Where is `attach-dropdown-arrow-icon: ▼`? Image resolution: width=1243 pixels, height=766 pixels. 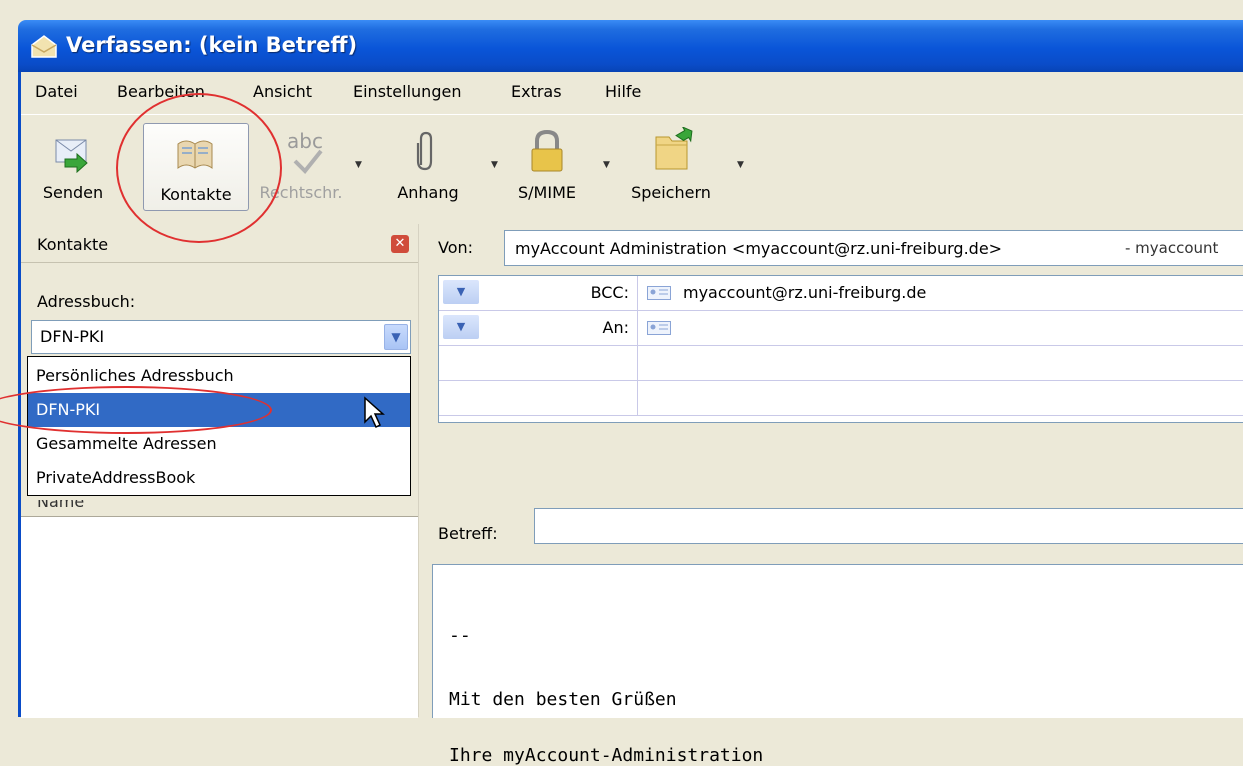 attach-dropdown-arrow-icon: ▼ is located at coordinates (494, 165).